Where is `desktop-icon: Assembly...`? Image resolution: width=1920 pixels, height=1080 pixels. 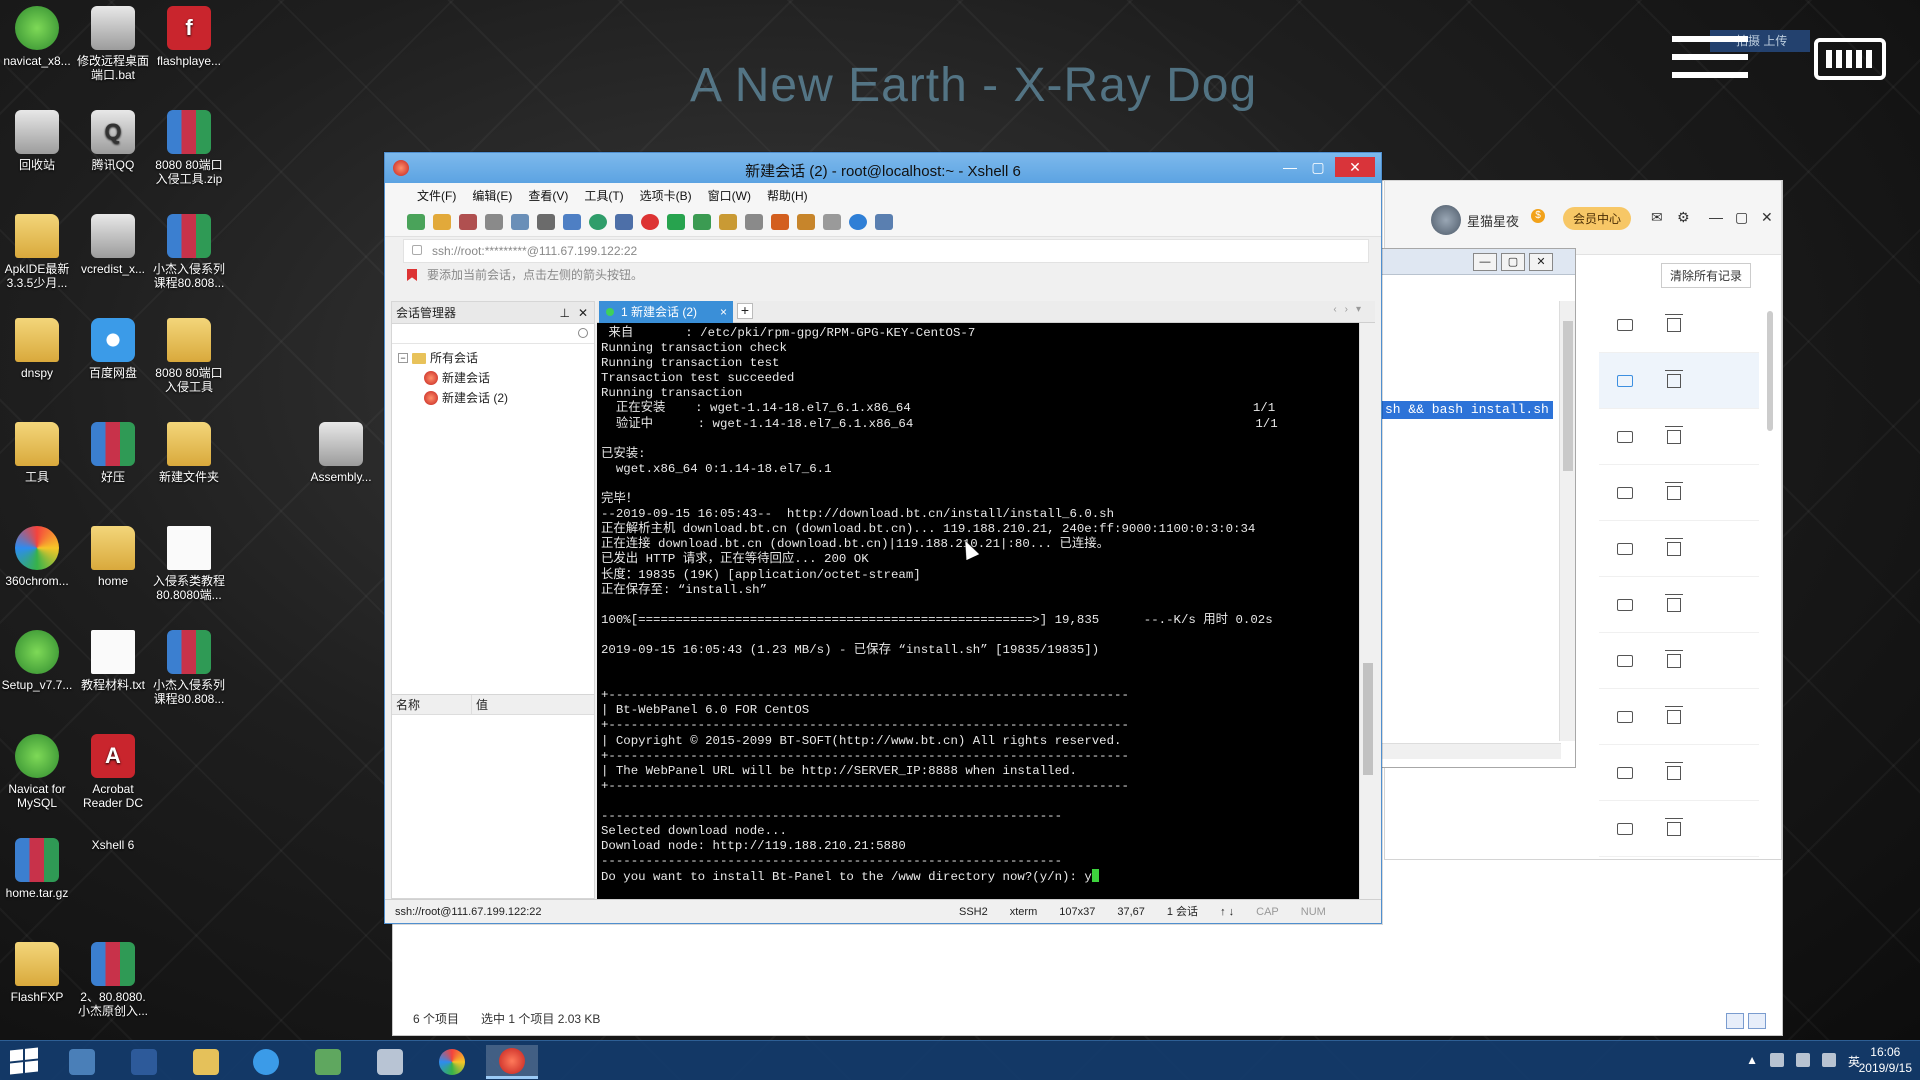 desktop-icon: Assembly... is located at coordinates (341, 453).